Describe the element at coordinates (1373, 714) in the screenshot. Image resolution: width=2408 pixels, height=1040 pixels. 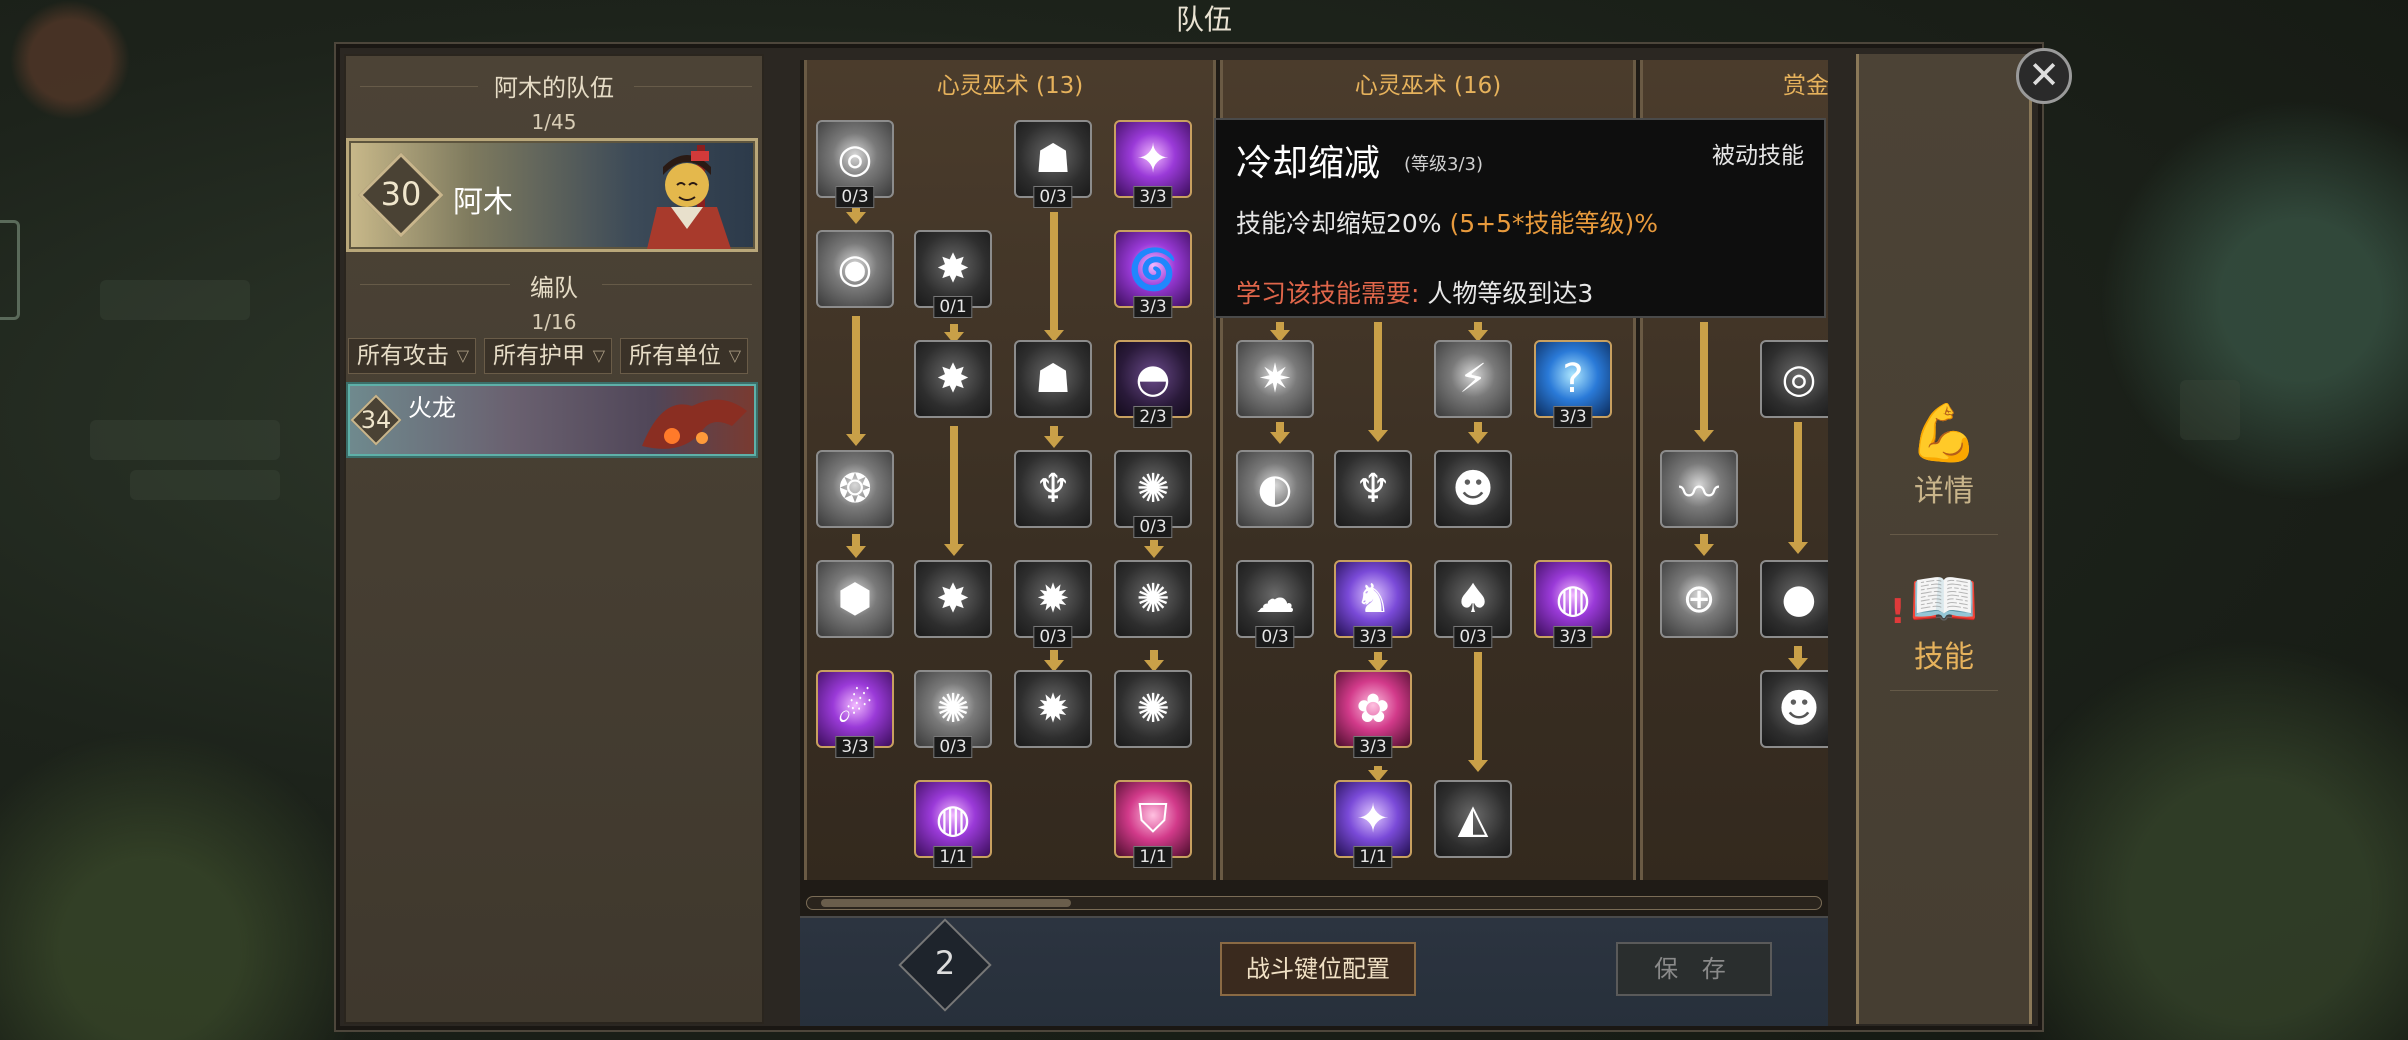
I see `skill-maw-icon: ✿ 3/3` at that location.